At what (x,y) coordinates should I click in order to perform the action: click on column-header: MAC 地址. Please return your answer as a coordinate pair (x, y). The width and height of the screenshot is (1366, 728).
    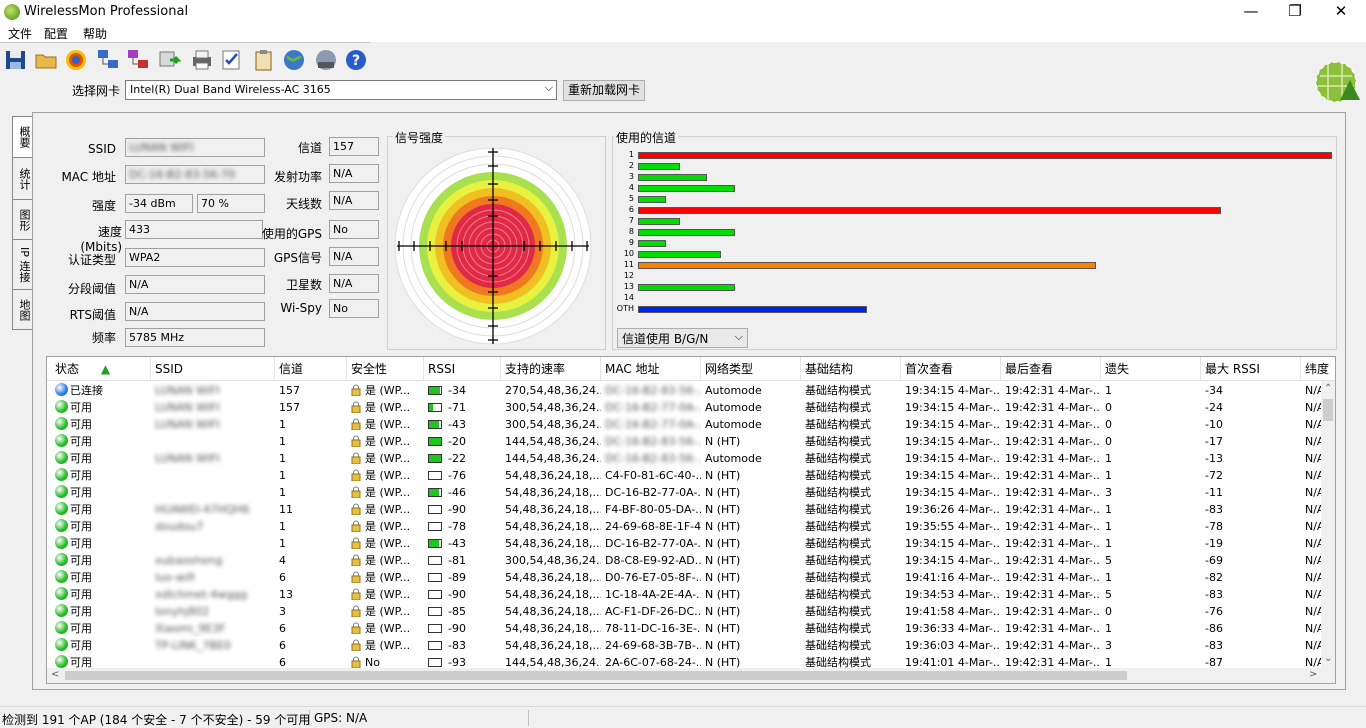
    Looking at the image, I should click on (651, 369).